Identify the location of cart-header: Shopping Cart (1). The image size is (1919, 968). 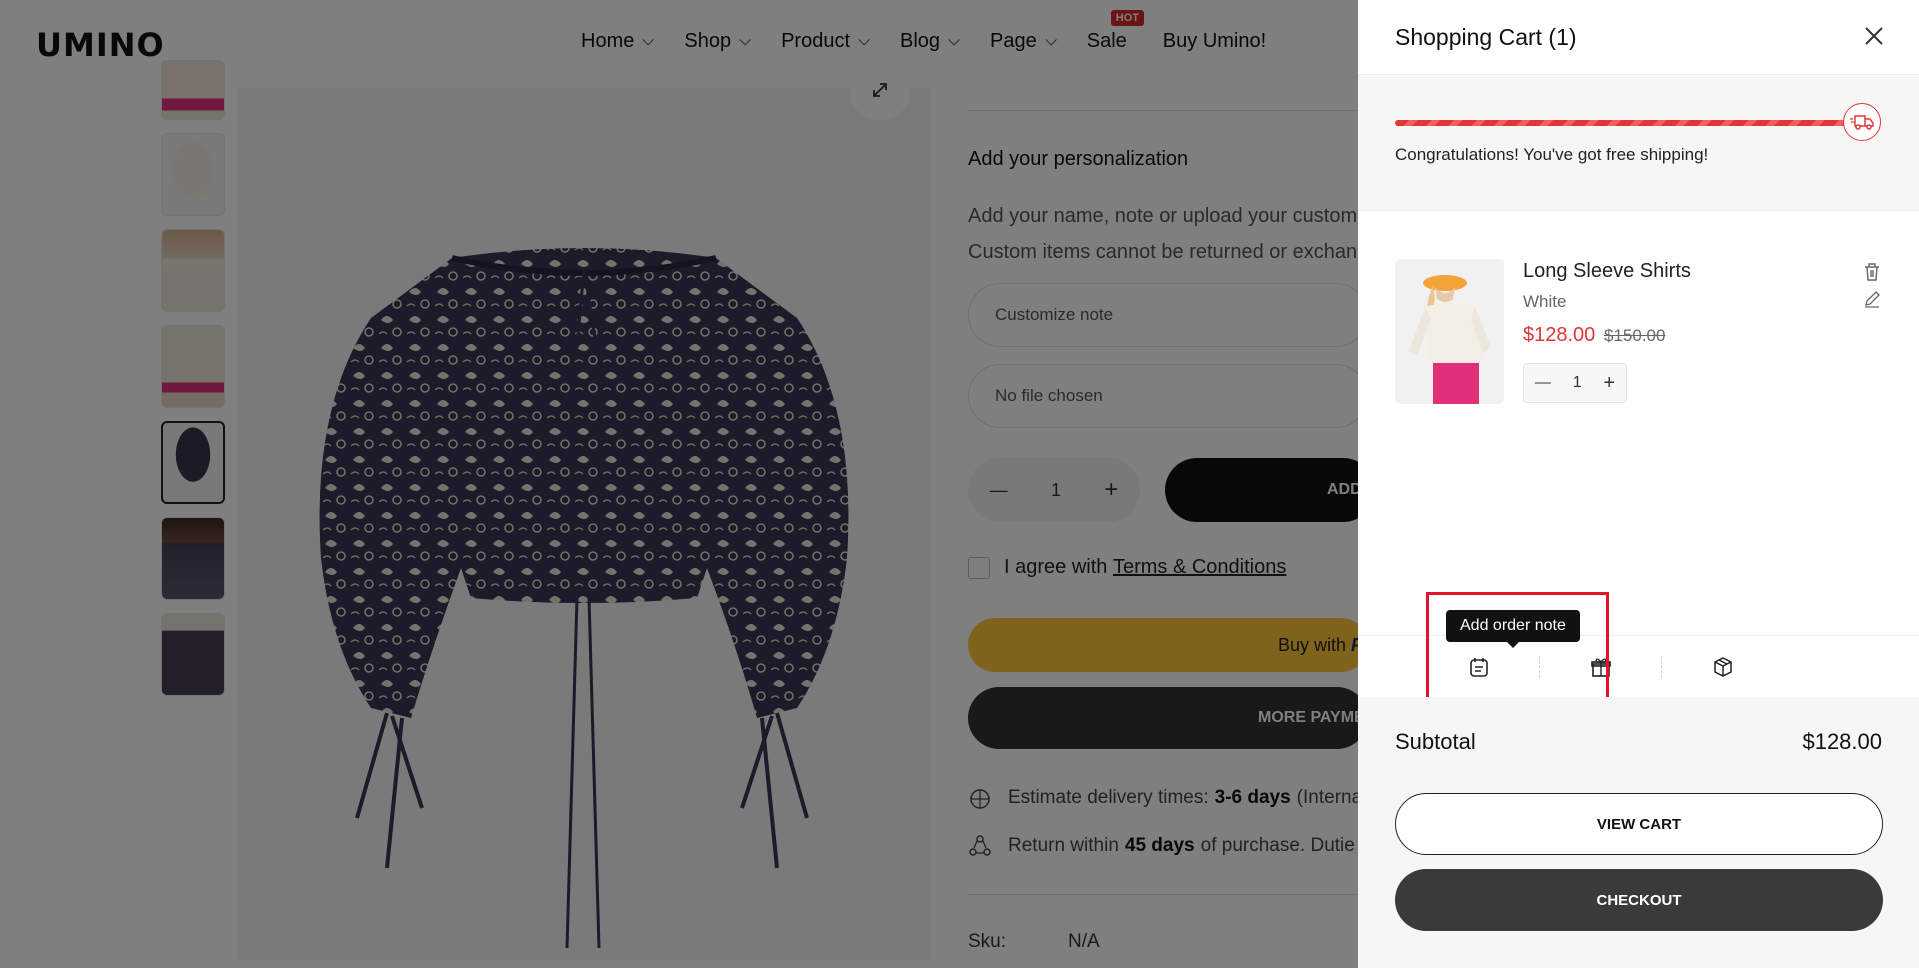
(1638, 37).